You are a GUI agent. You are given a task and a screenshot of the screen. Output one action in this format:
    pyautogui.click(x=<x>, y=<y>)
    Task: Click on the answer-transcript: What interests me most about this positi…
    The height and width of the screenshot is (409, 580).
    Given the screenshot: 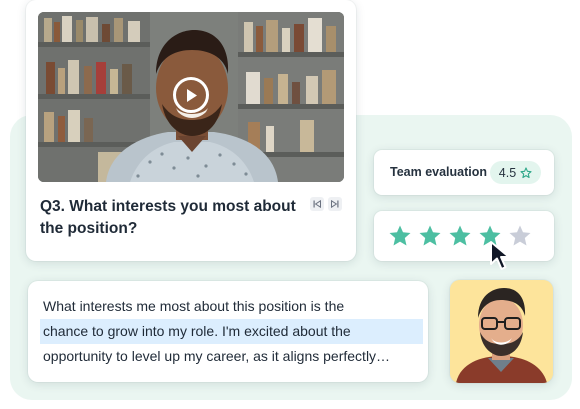 What is the action you would take?
    pyautogui.click(x=231, y=331)
    